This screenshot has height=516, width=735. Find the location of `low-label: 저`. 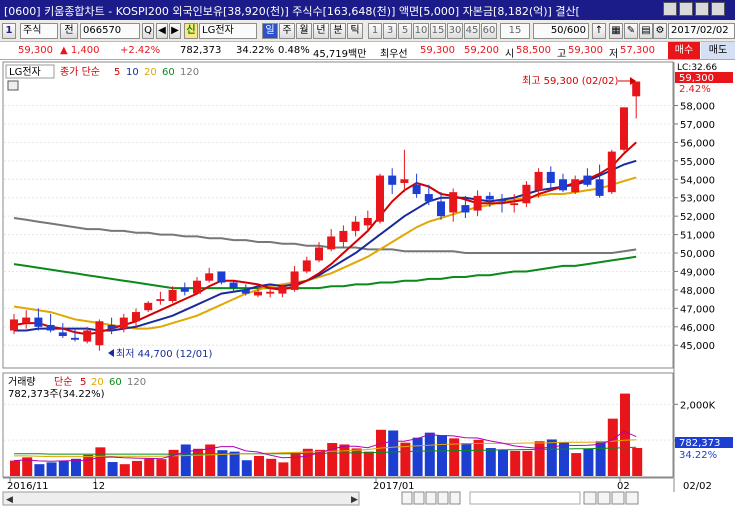

low-label: 저 is located at coordinates (614, 54).